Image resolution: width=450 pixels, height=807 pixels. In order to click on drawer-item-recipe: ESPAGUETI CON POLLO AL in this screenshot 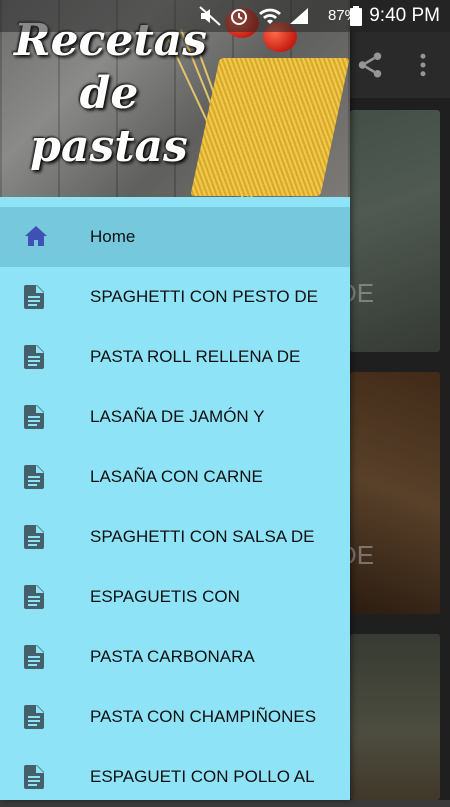, I will do `click(175, 777)`.